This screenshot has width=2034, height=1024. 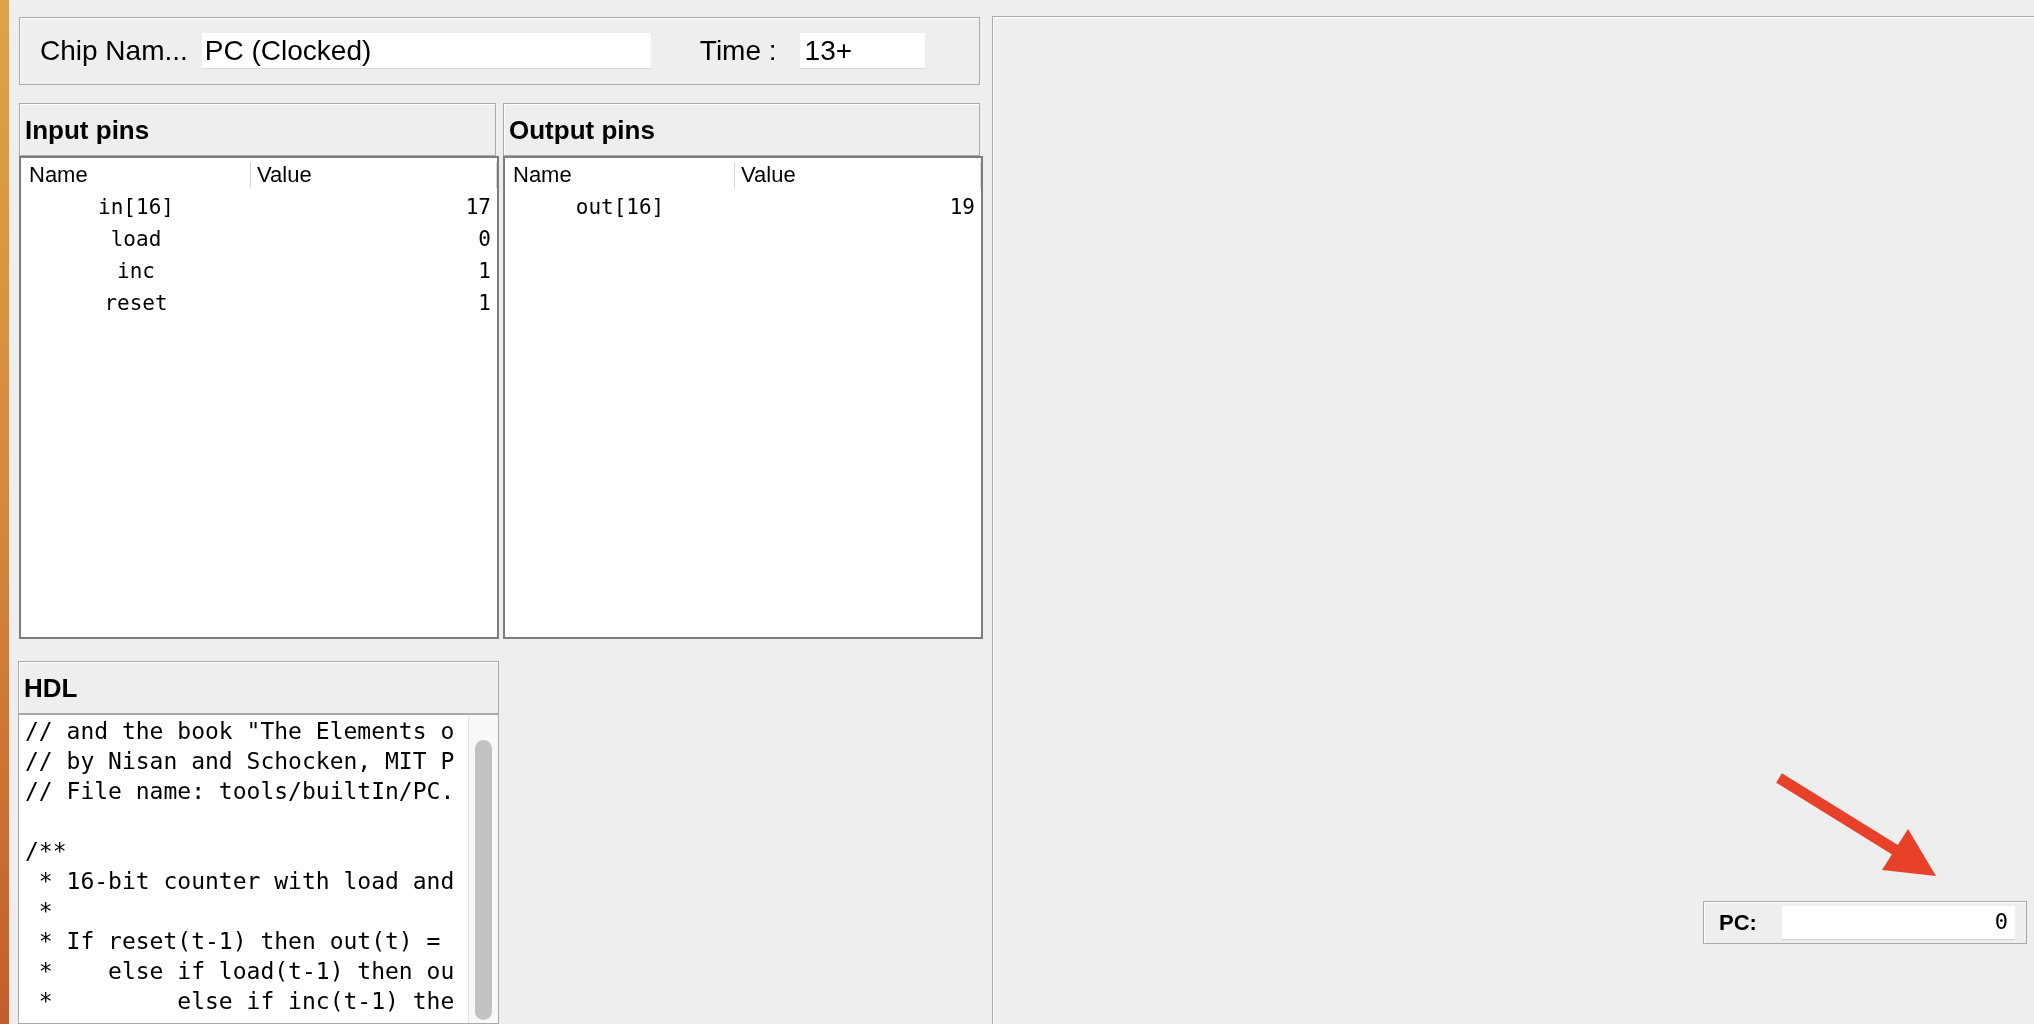 I want to click on time-label: Time :, so click(x=738, y=51).